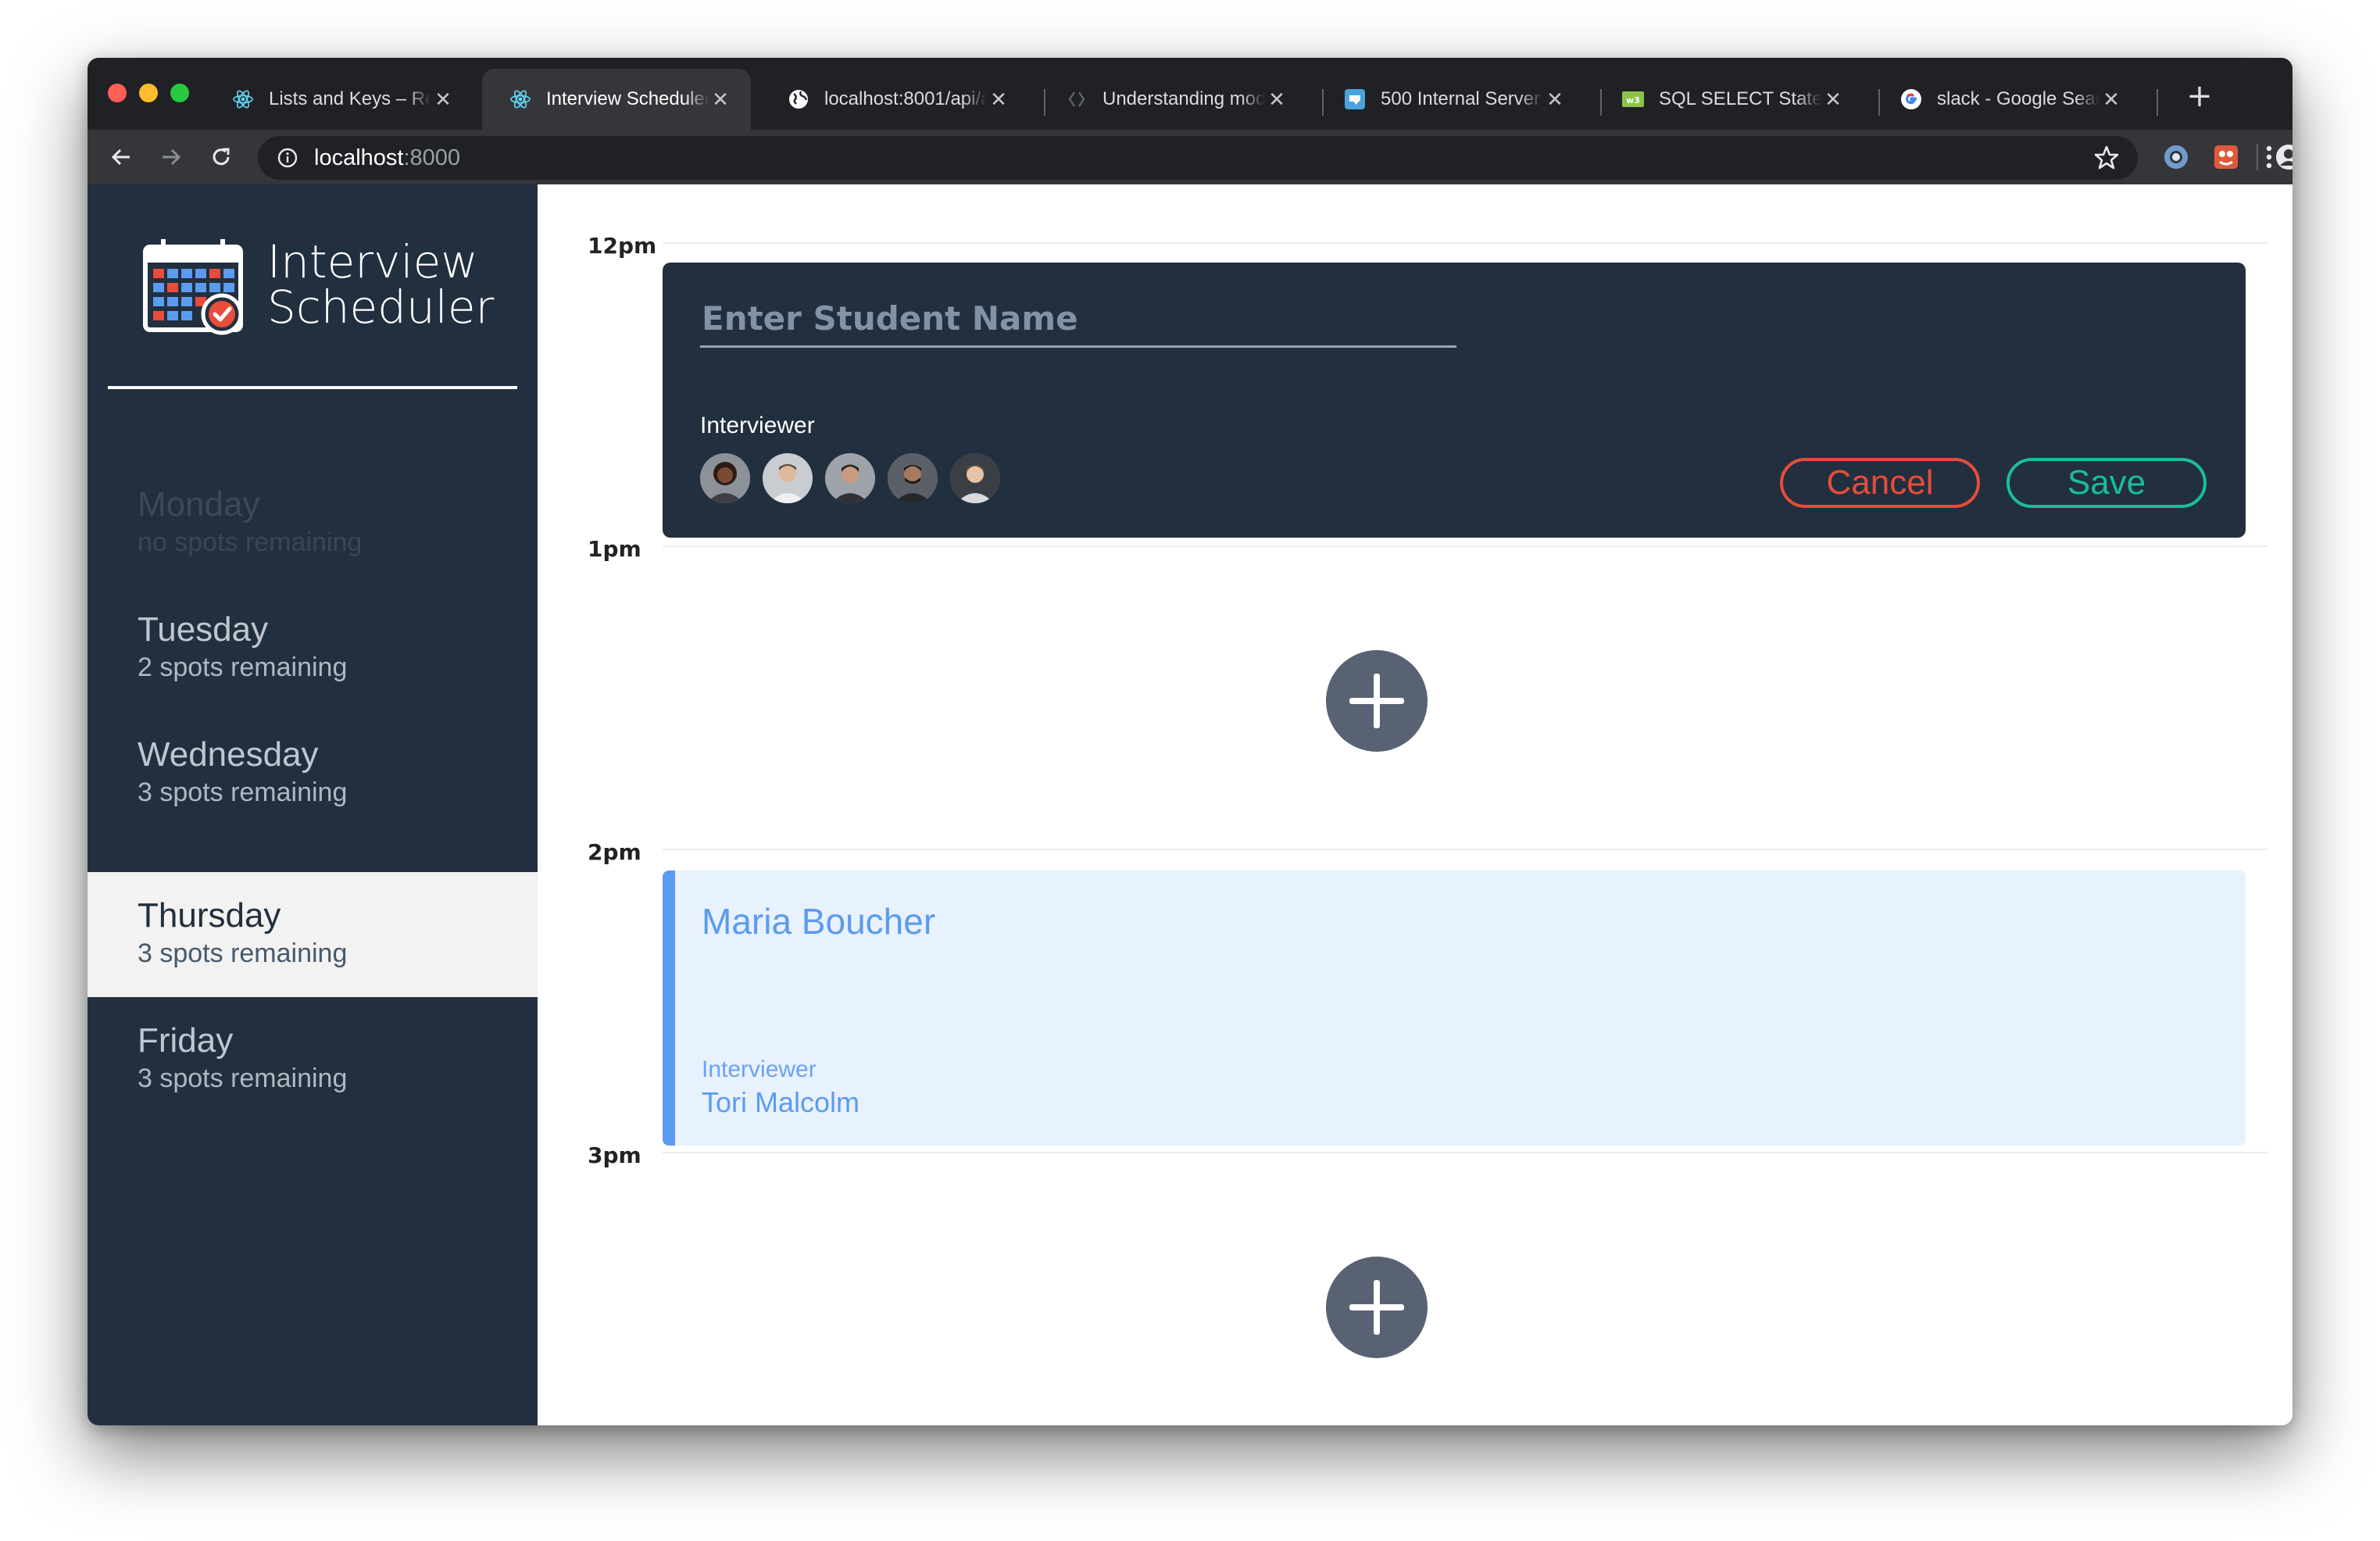  I want to click on svg-text: w3, so click(1633, 100).